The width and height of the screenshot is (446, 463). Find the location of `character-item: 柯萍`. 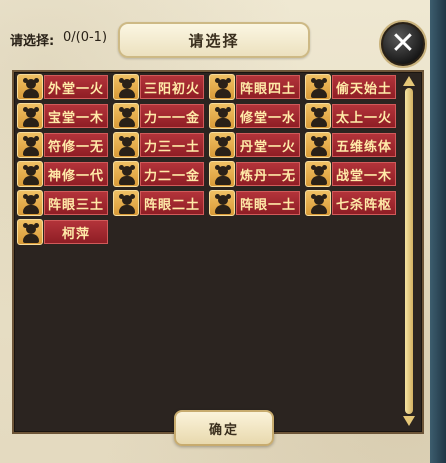

character-item: 柯萍 is located at coordinates (63, 232).